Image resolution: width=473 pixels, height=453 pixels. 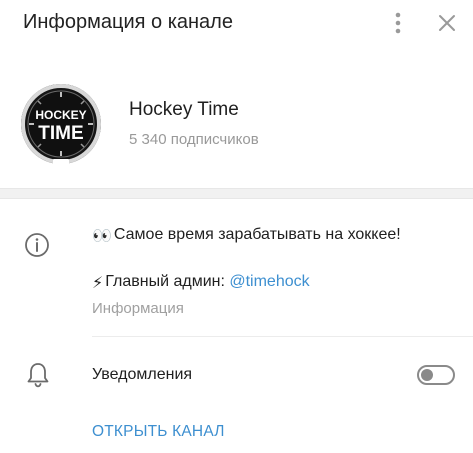 I want to click on avatar: HOCKEY TIME, so click(x=61, y=124).